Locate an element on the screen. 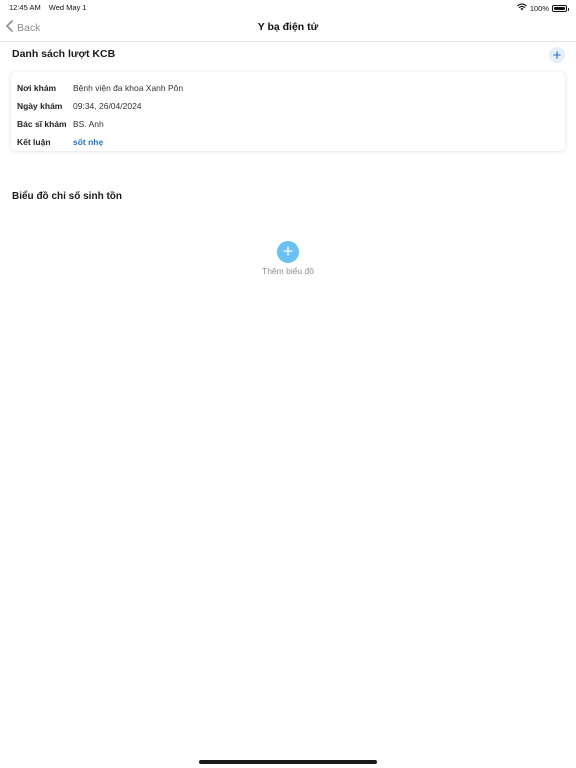 This screenshot has height=768, width=576. visit-row-date: Ngày khám 09:34, 26/04/2024 is located at coordinates (288, 106).